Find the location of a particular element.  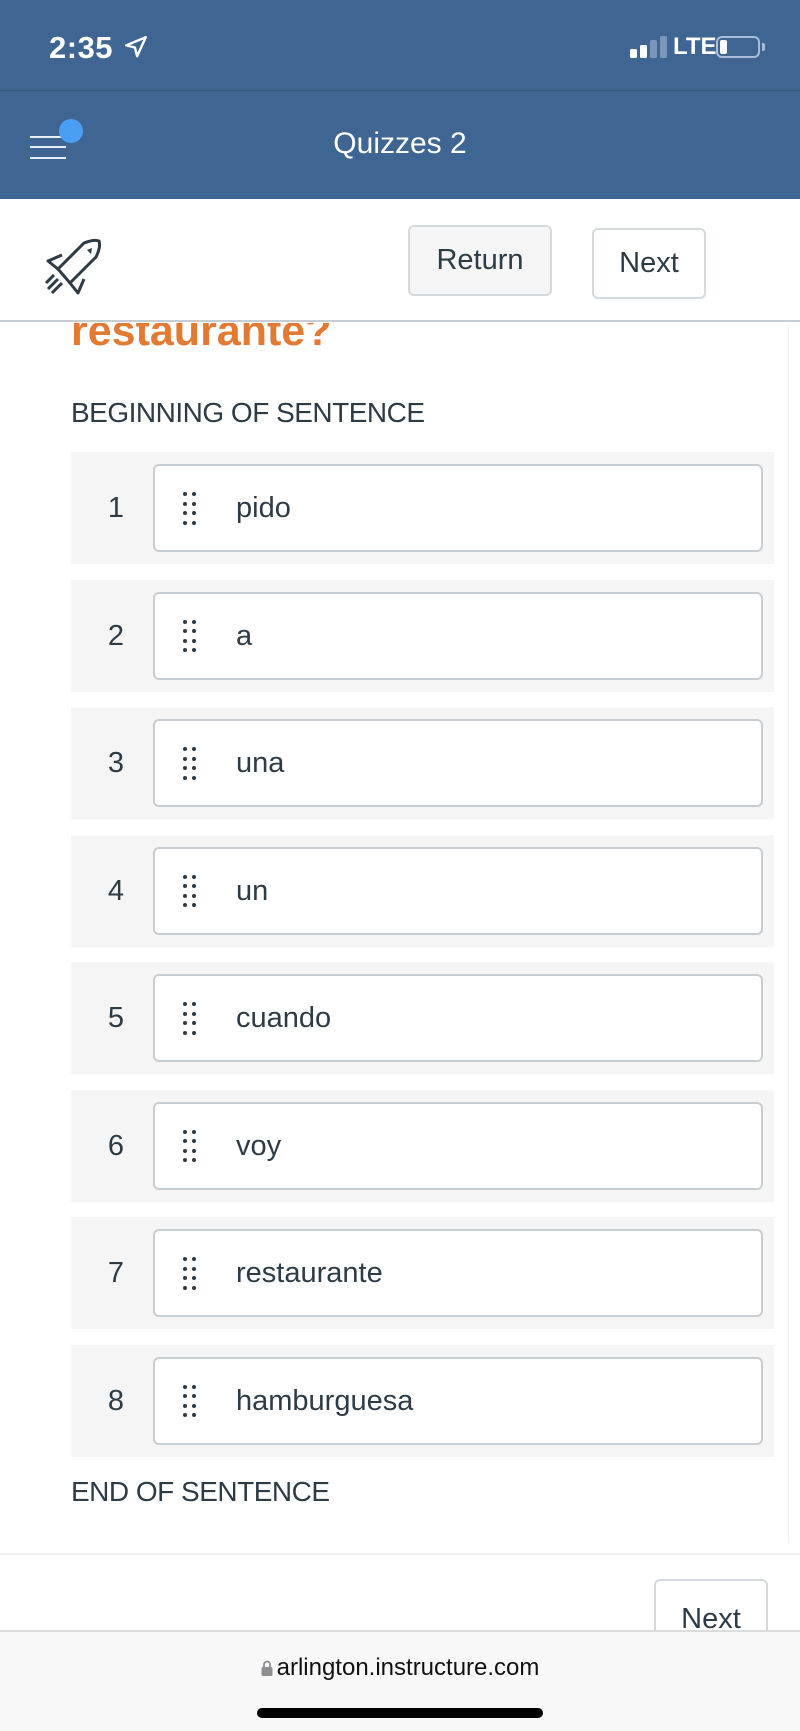

home-indicator is located at coordinates (400, 1713).